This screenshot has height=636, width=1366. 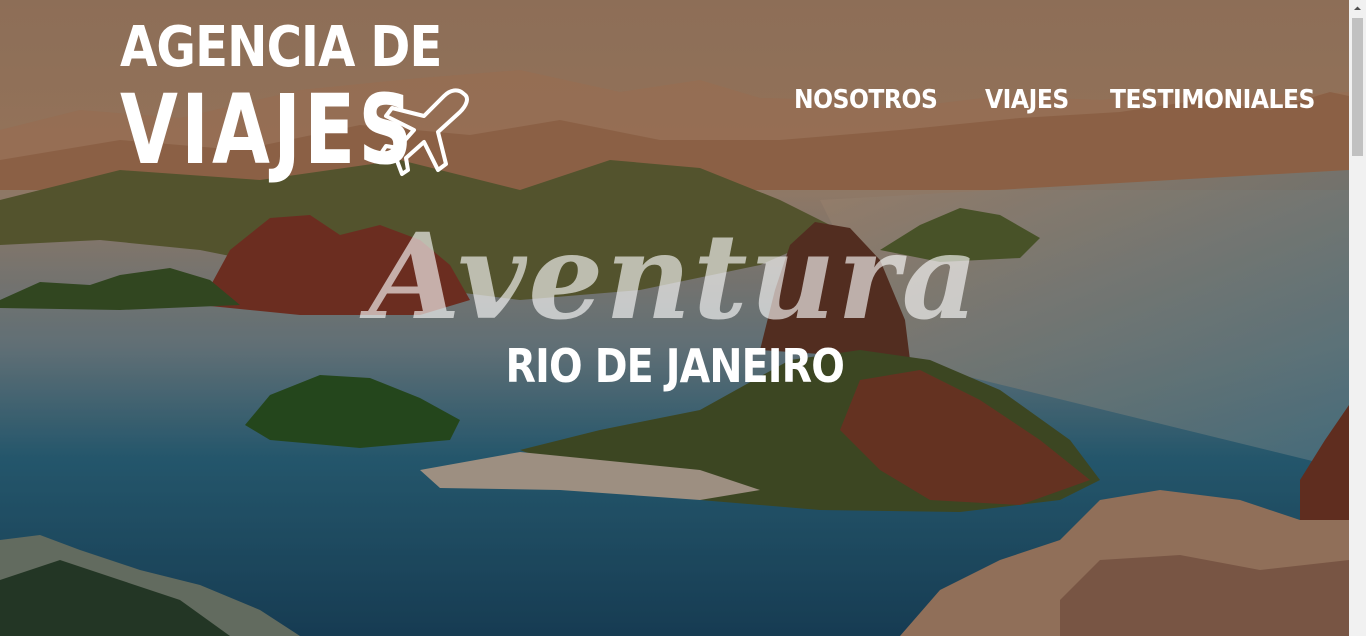 I want to click on brand-title-line1: AGENCIA DE, so click(x=281, y=47).